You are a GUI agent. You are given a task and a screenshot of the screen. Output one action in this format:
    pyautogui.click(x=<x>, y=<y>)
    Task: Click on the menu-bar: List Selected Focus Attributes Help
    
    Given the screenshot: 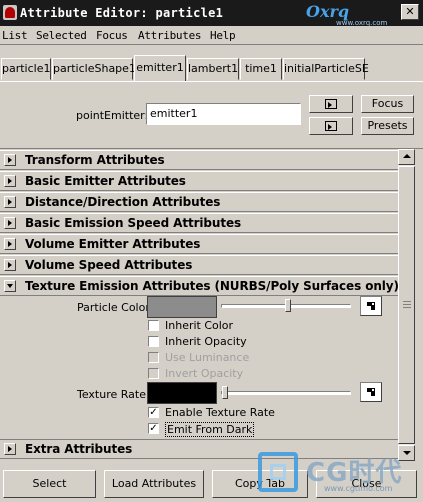 What is the action you would take?
    pyautogui.click(x=211, y=36)
    